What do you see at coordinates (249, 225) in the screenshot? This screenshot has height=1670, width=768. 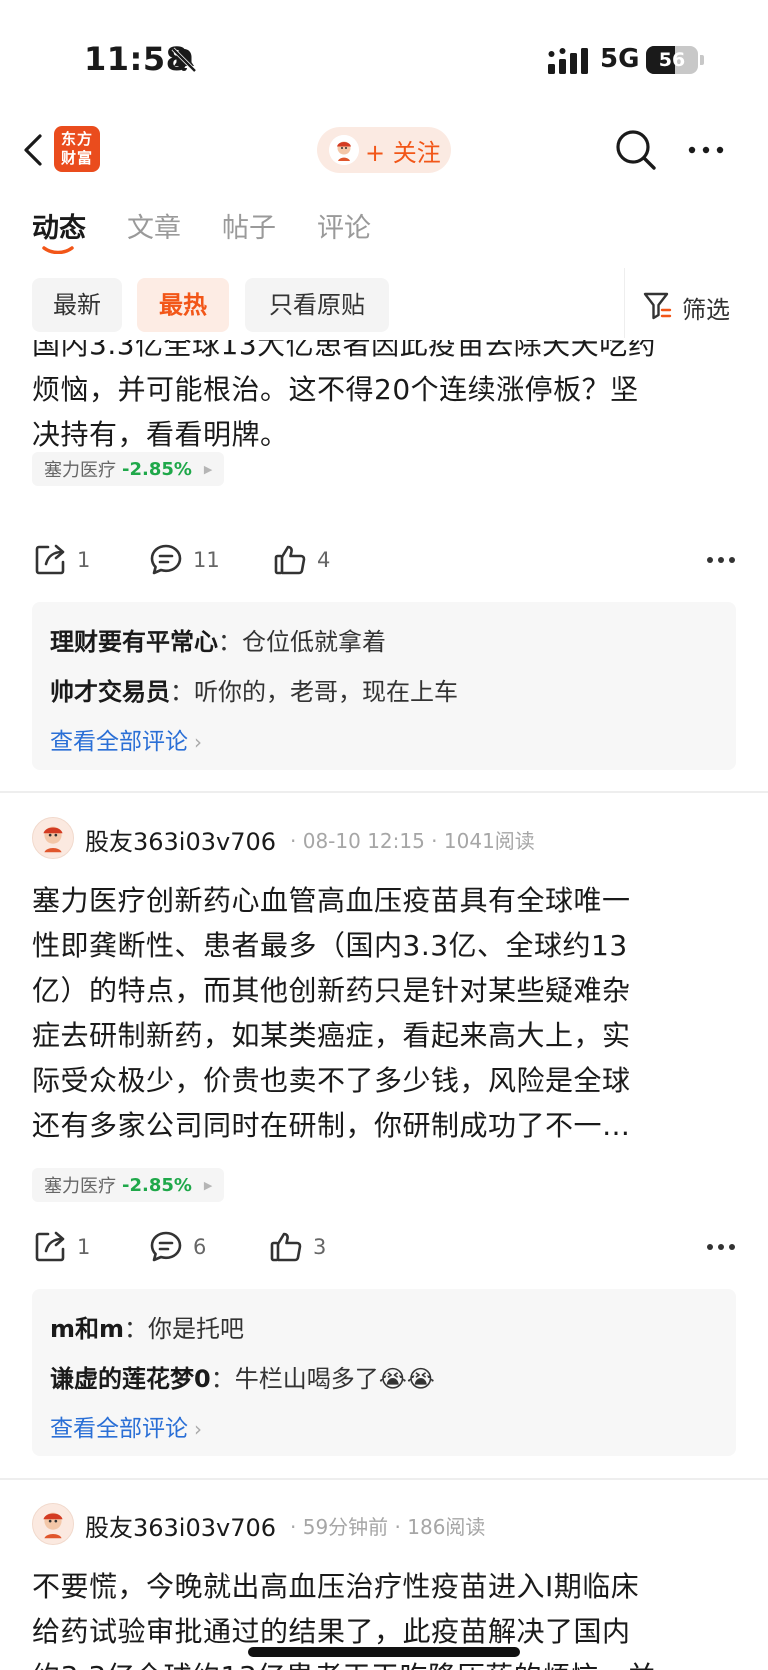 I see `tab-posts: 帖子` at bounding box center [249, 225].